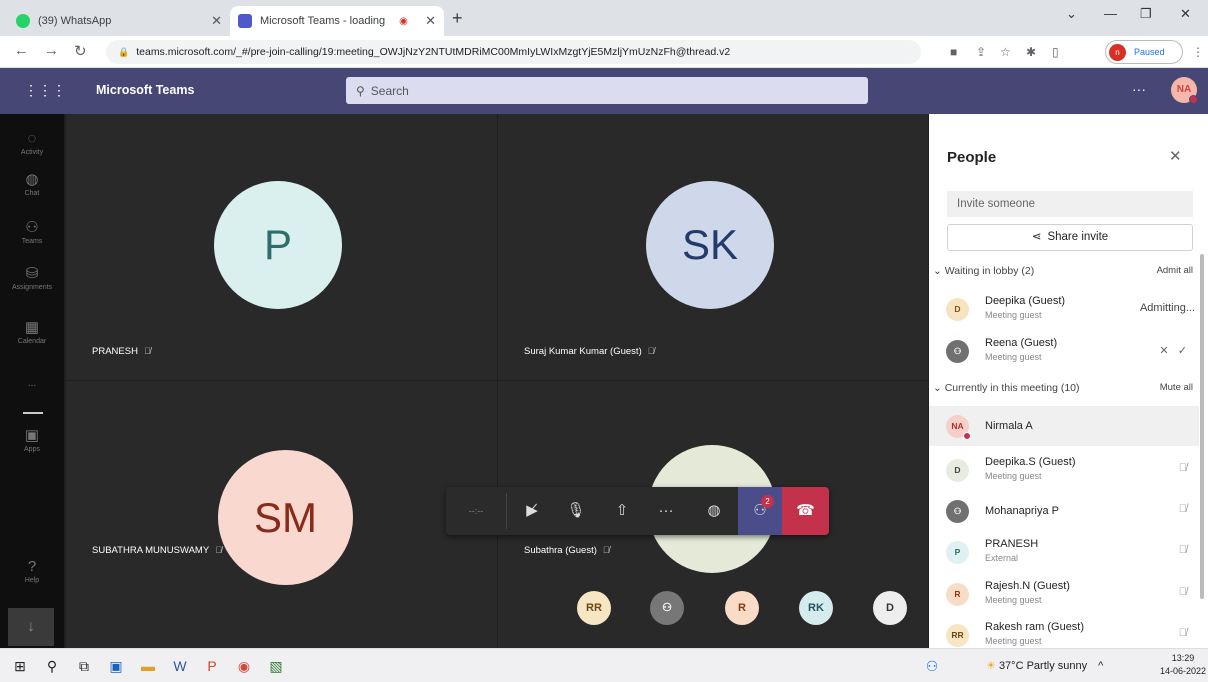 The height and width of the screenshot is (682, 1208). I want to click on tab-search-icon: ⌄, so click(1071, 14).